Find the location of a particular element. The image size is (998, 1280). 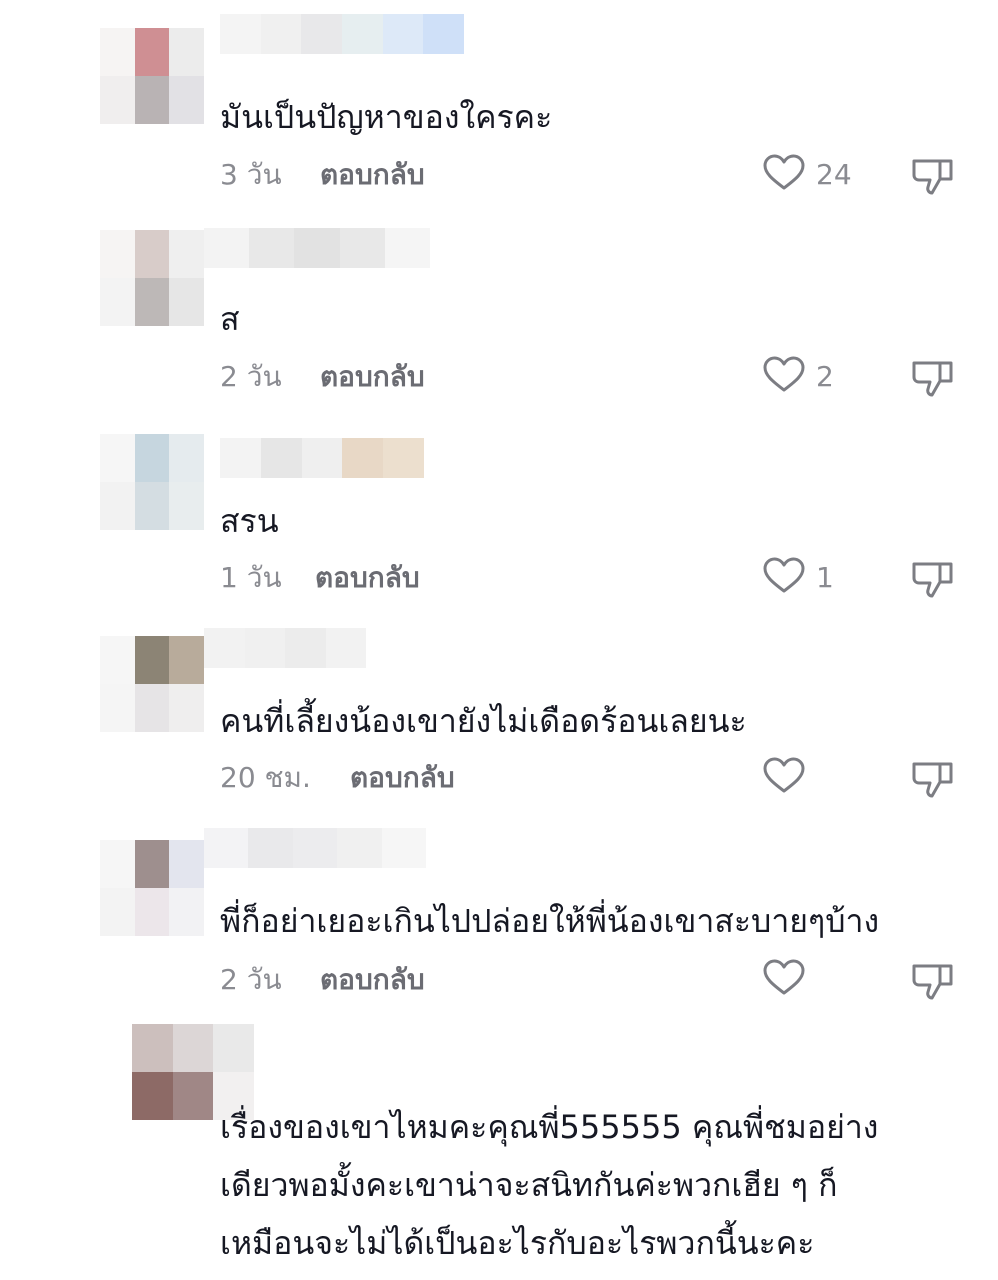

like-count: 24 is located at coordinates (834, 174).